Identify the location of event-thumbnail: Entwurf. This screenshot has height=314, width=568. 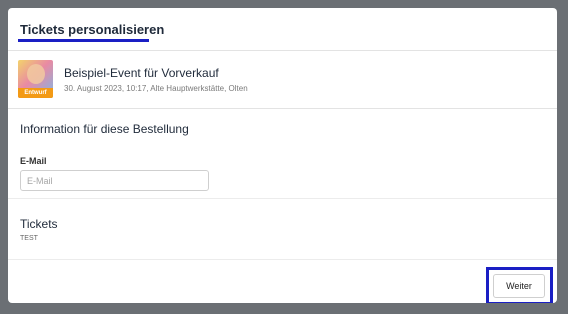
(35, 79).